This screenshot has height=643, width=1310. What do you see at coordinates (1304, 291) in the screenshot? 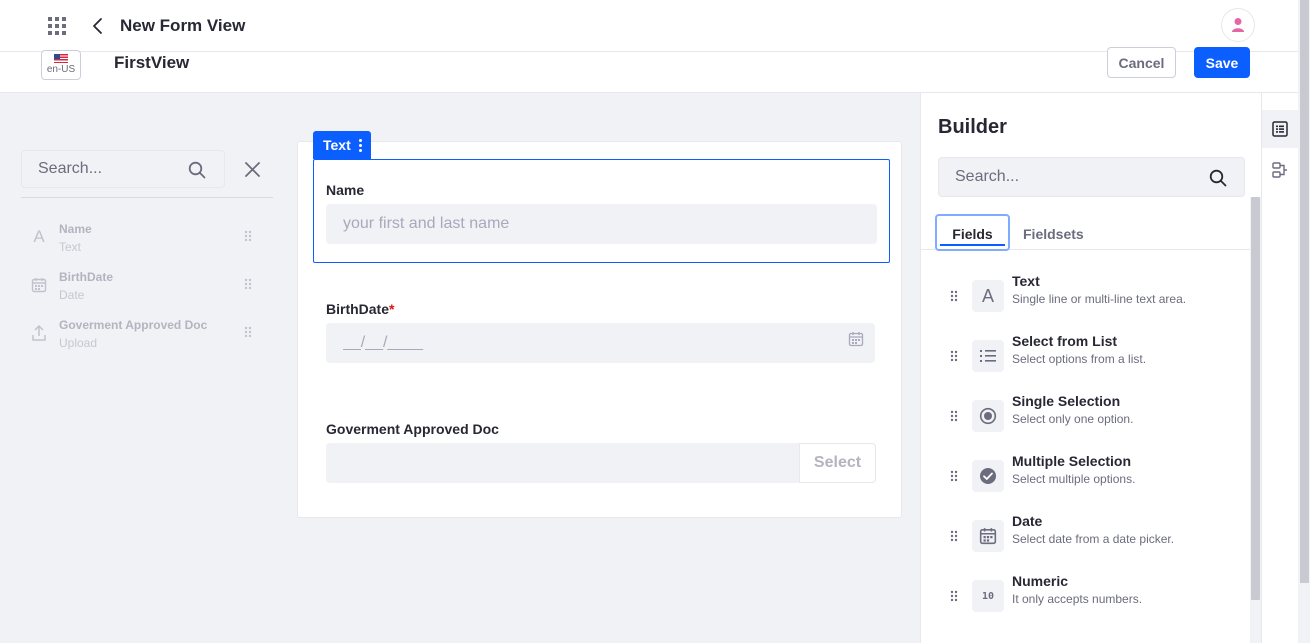
I see `page-scrollbar-thumb` at bounding box center [1304, 291].